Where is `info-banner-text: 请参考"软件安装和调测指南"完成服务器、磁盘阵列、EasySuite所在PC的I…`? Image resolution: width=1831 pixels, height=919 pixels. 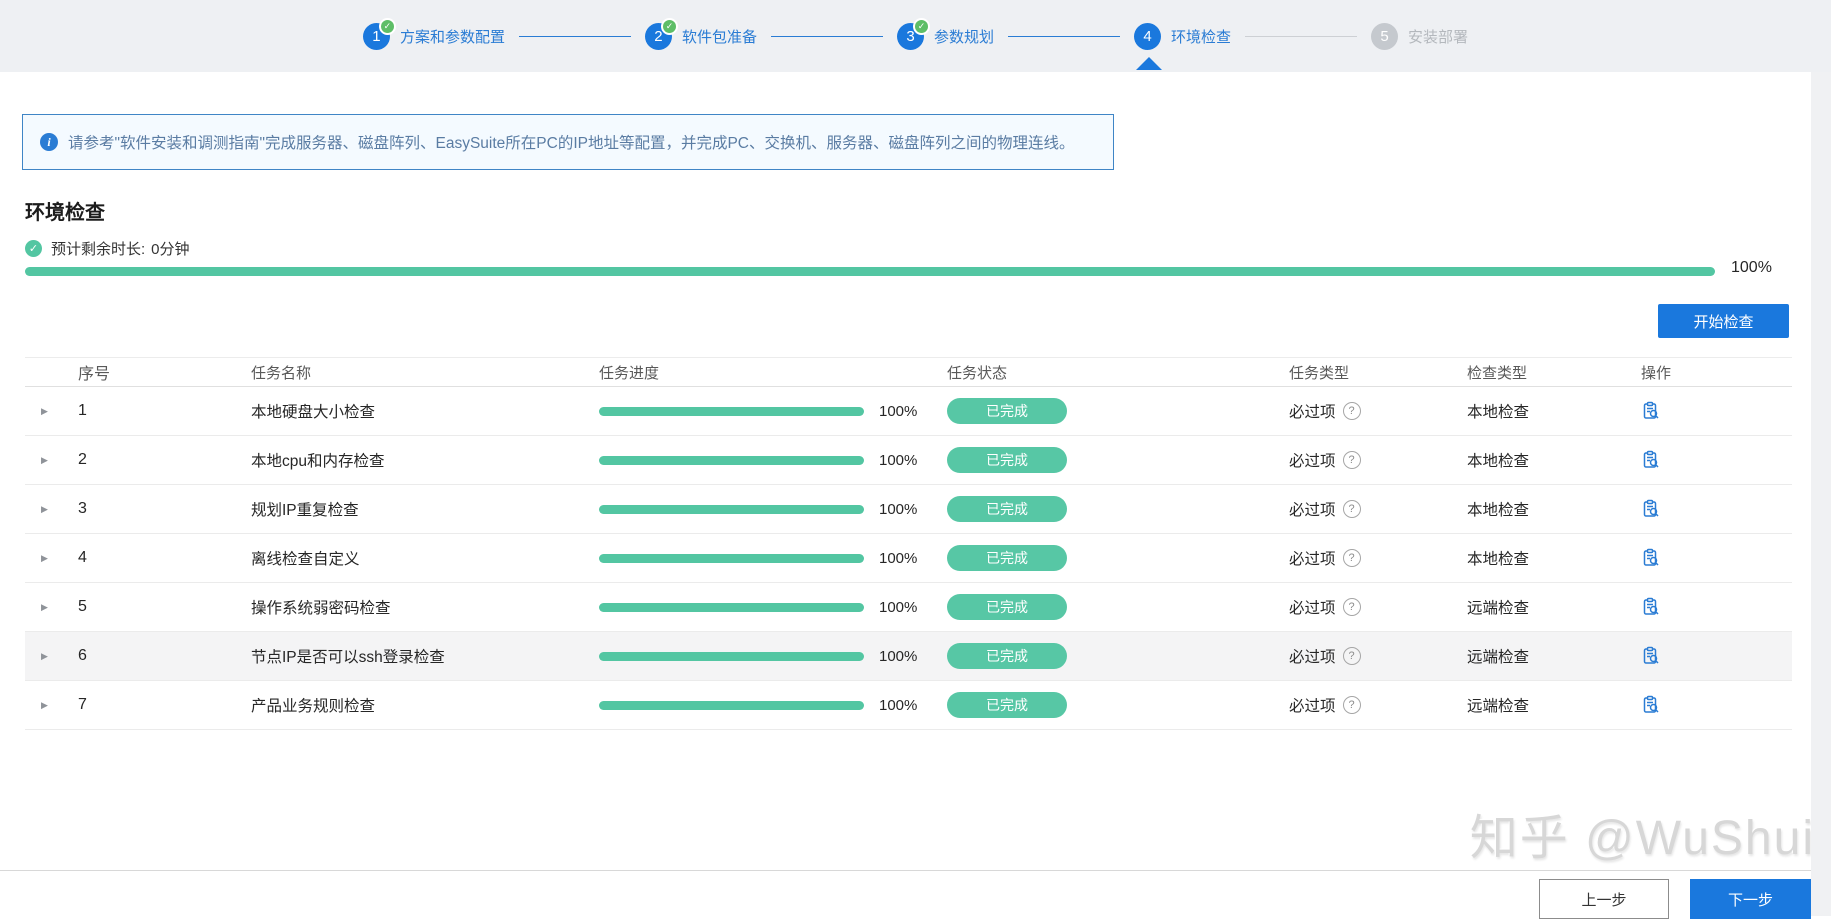 info-banner-text: 请参考"软件安装和调测指南"完成服务器、磁盘阵列、EasySuite所在PC的I… is located at coordinates (571, 143).